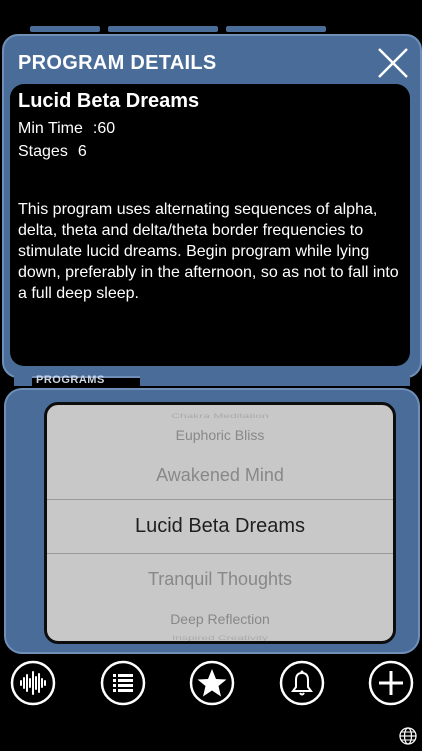  I want to click on program-name: Lucid Beta Dreams, so click(109, 101).